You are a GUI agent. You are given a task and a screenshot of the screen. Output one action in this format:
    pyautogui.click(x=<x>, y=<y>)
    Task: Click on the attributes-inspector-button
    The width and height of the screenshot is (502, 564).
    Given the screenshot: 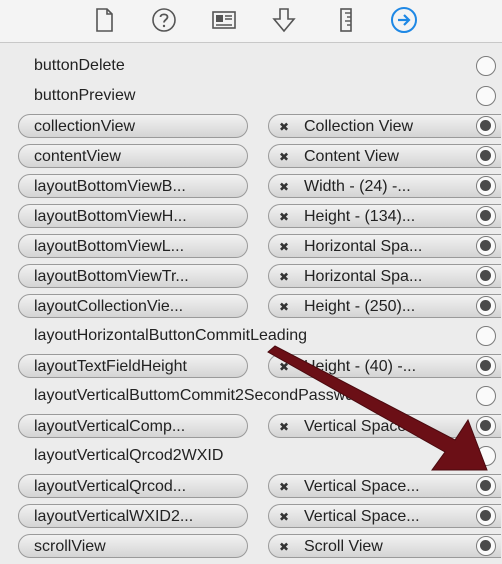 What is the action you would take?
    pyautogui.click(x=284, y=20)
    